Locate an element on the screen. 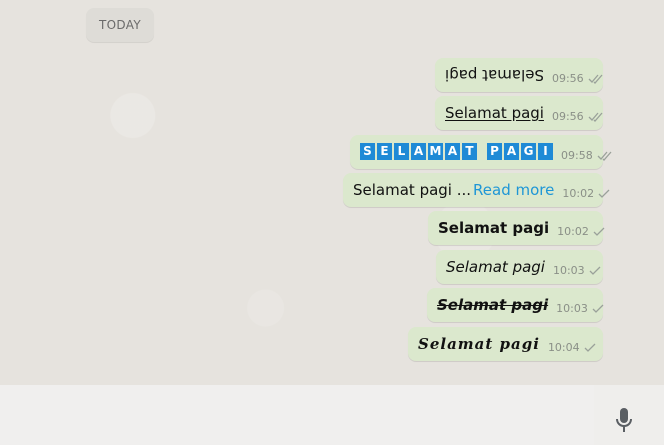 The image size is (664, 445). message-bubble: SELAMATPAGI 09:58 is located at coordinates (481, 152).